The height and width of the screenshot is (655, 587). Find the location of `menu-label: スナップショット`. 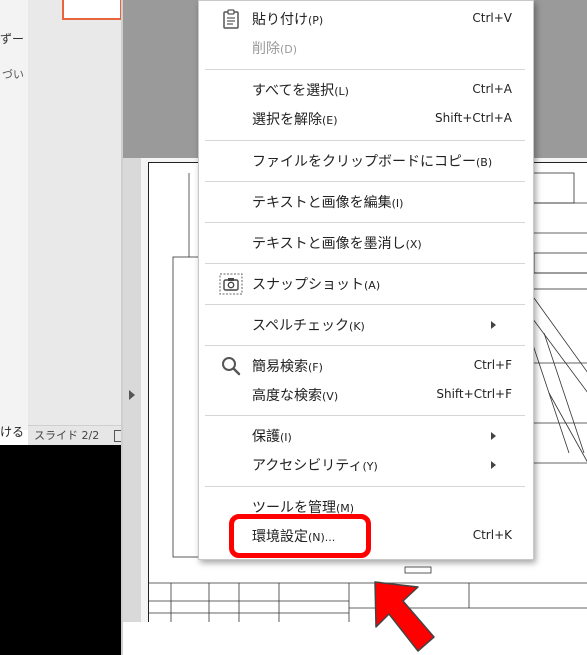

menu-label: スナップショット is located at coordinates (308, 285).